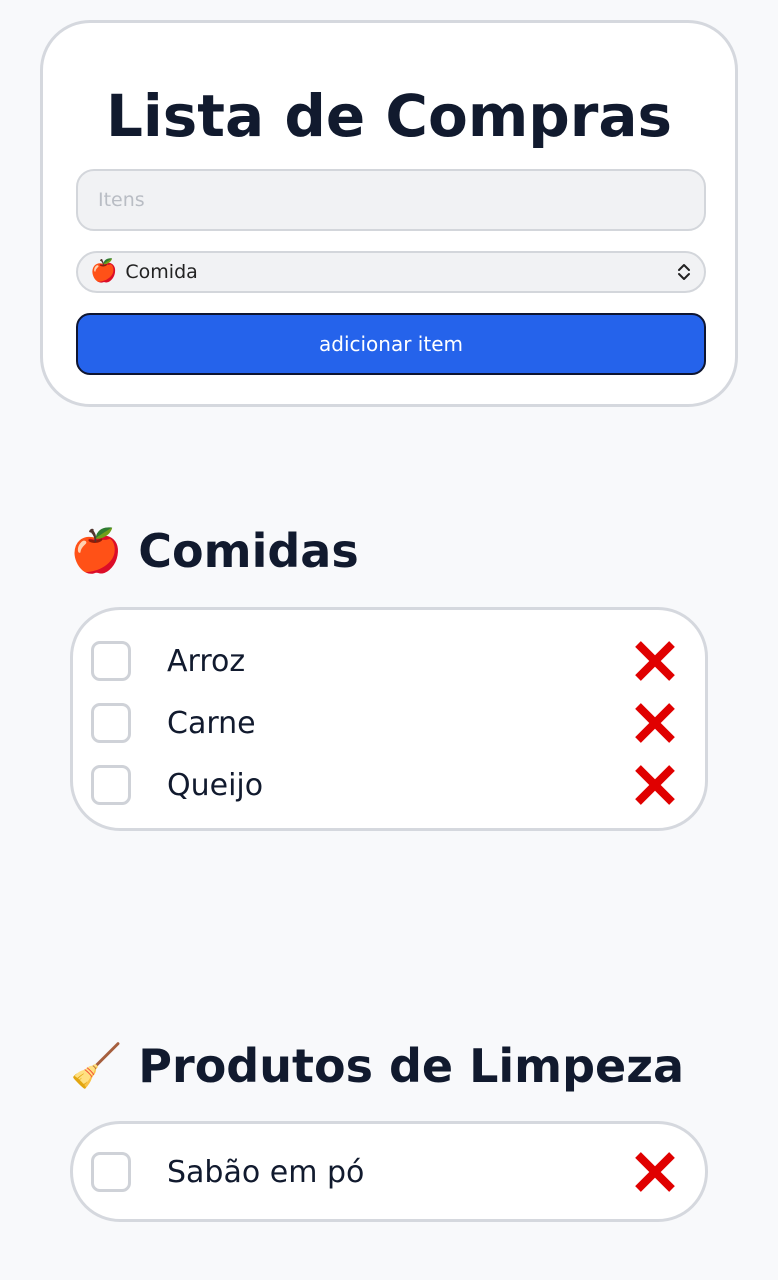 The width and height of the screenshot is (778, 1280). Describe the element at coordinates (389, 661) in the screenshot. I see `list-item: Arroz` at that location.